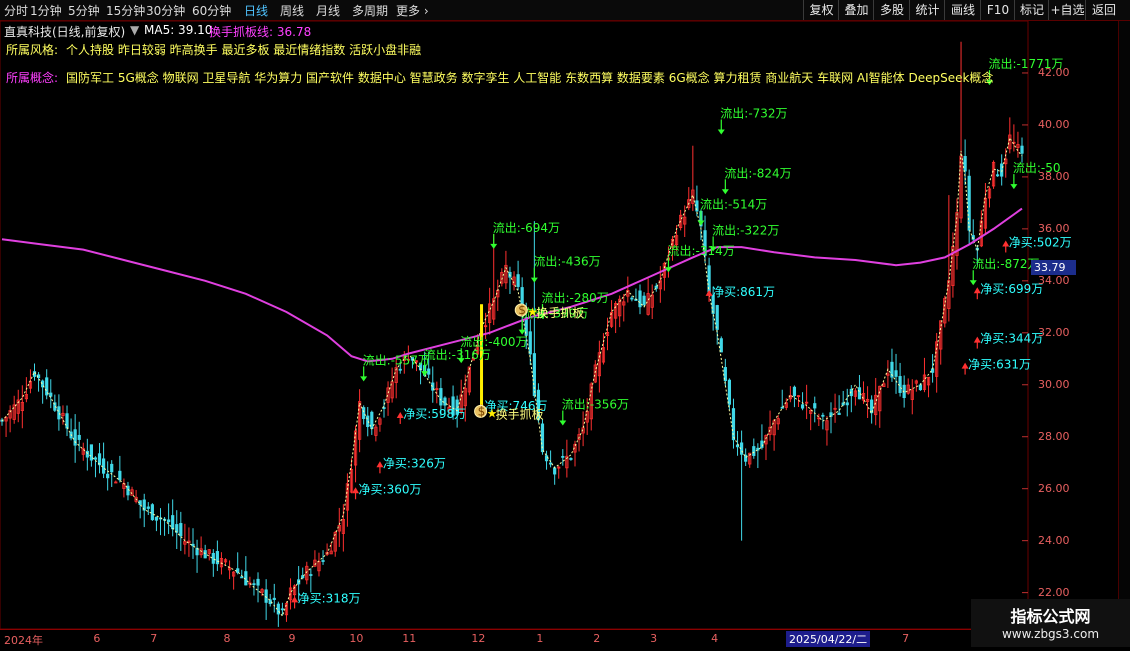  Describe the element at coordinates (1067, 10) in the screenshot. I see `toolbar-button-7: +自选` at that location.